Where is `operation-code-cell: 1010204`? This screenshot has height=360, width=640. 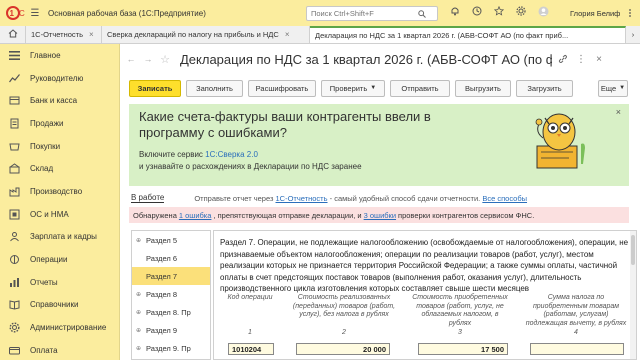
operation-code-cell: 1010204 is located at coordinates (251, 349).